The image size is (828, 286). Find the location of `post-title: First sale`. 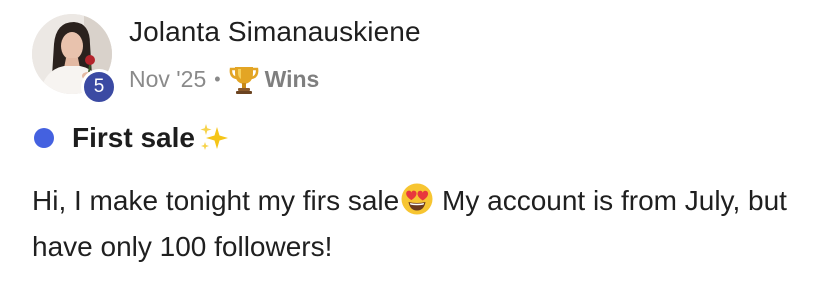

post-title: First sale is located at coordinates (133, 138).